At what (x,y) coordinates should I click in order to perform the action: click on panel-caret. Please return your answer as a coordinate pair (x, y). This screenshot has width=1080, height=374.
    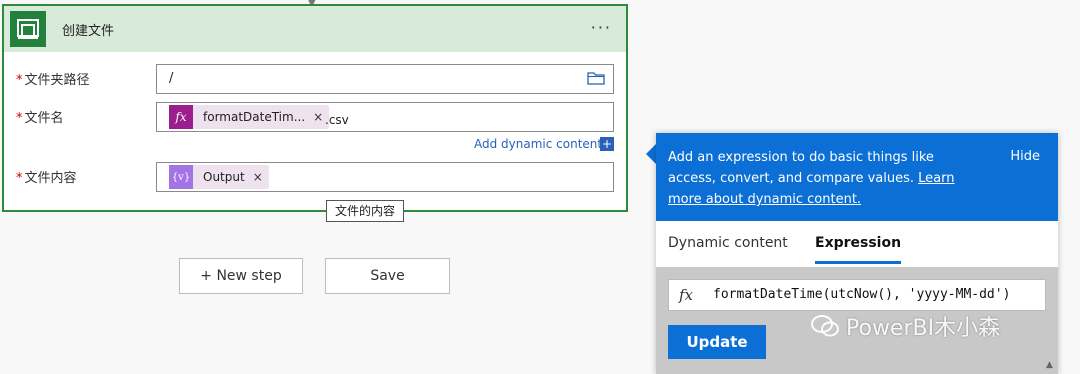
    Looking at the image, I should click on (651, 154).